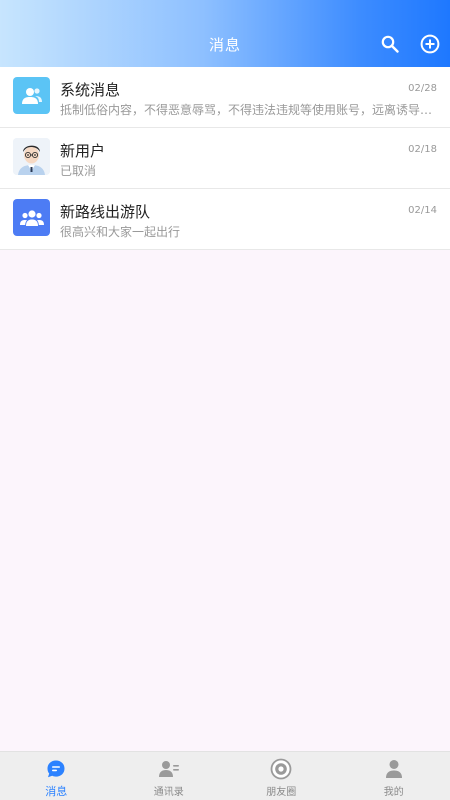  I want to click on nav-item-contacts: 通讯录, so click(169, 776).